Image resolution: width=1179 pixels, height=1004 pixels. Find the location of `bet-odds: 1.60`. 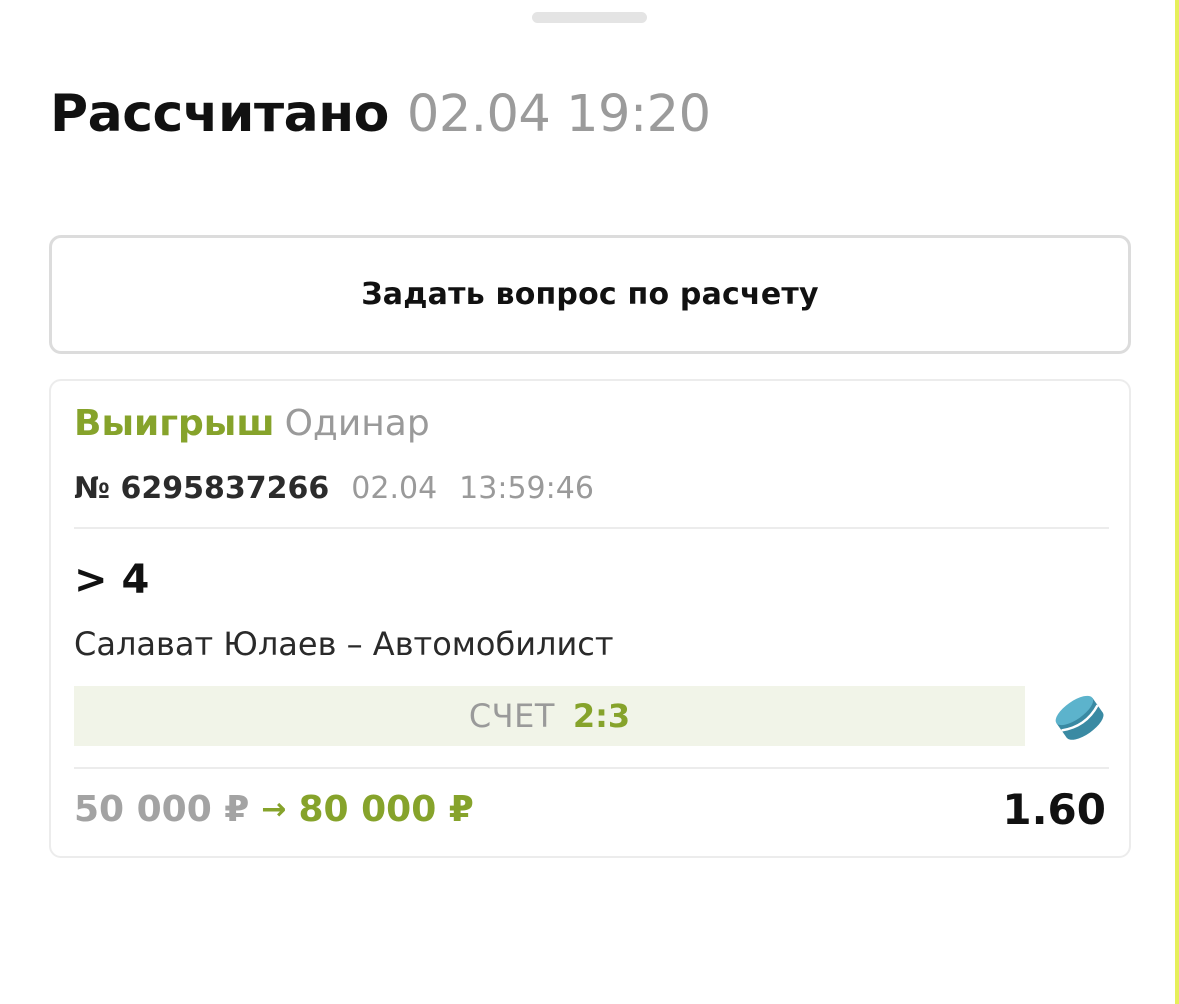

bet-odds: 1.60 is located at coordinates (1054, 809).